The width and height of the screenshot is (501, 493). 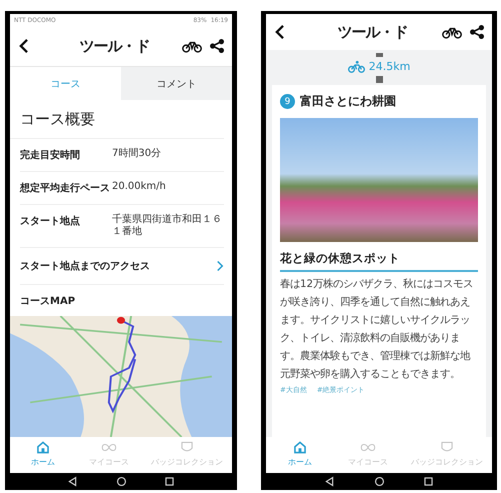 I want to click on spot-description: 春は12万株のシバザクラ、秋にはコスモスが咲き誇り、四季を通して自然に触れあえます。サイクリストに嬉しいサイクルラック、トイレ、清涼飲料の自販機があります。農業体験もでき、管理棟では新鮮な地元野菜や卵を購入することもできます。, so click(x=377, y=329).